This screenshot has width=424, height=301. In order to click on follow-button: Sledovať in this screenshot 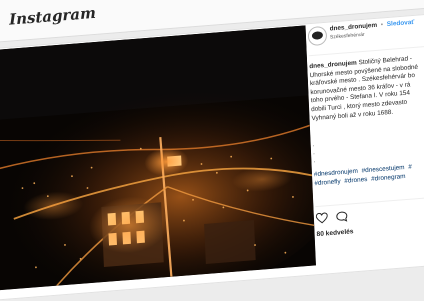, I will do `click(401, 23)`.